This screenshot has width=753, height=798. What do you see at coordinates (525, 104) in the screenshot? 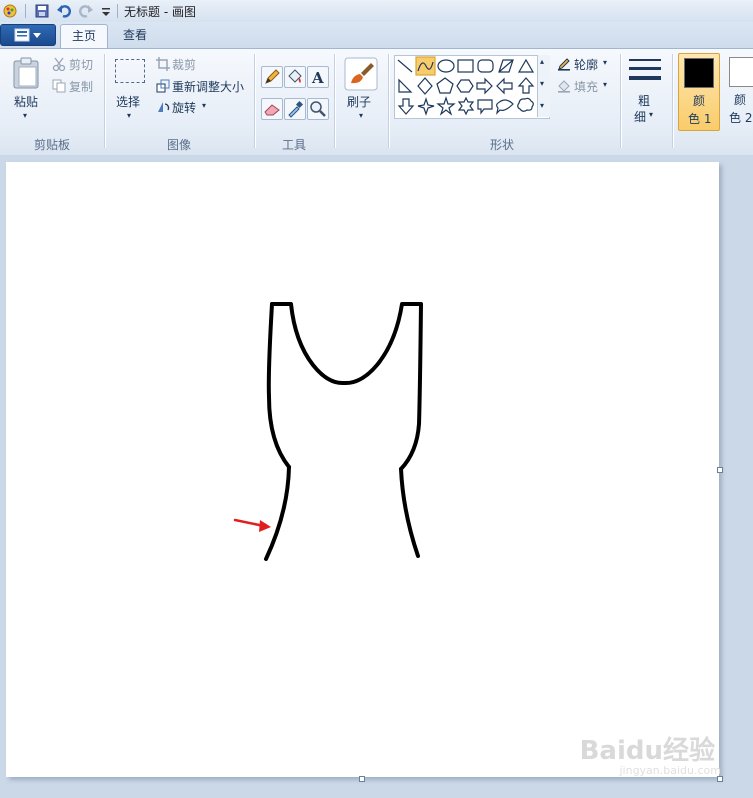
I see `cloud-callout-shape-icon` at bounding box center [525, 104].